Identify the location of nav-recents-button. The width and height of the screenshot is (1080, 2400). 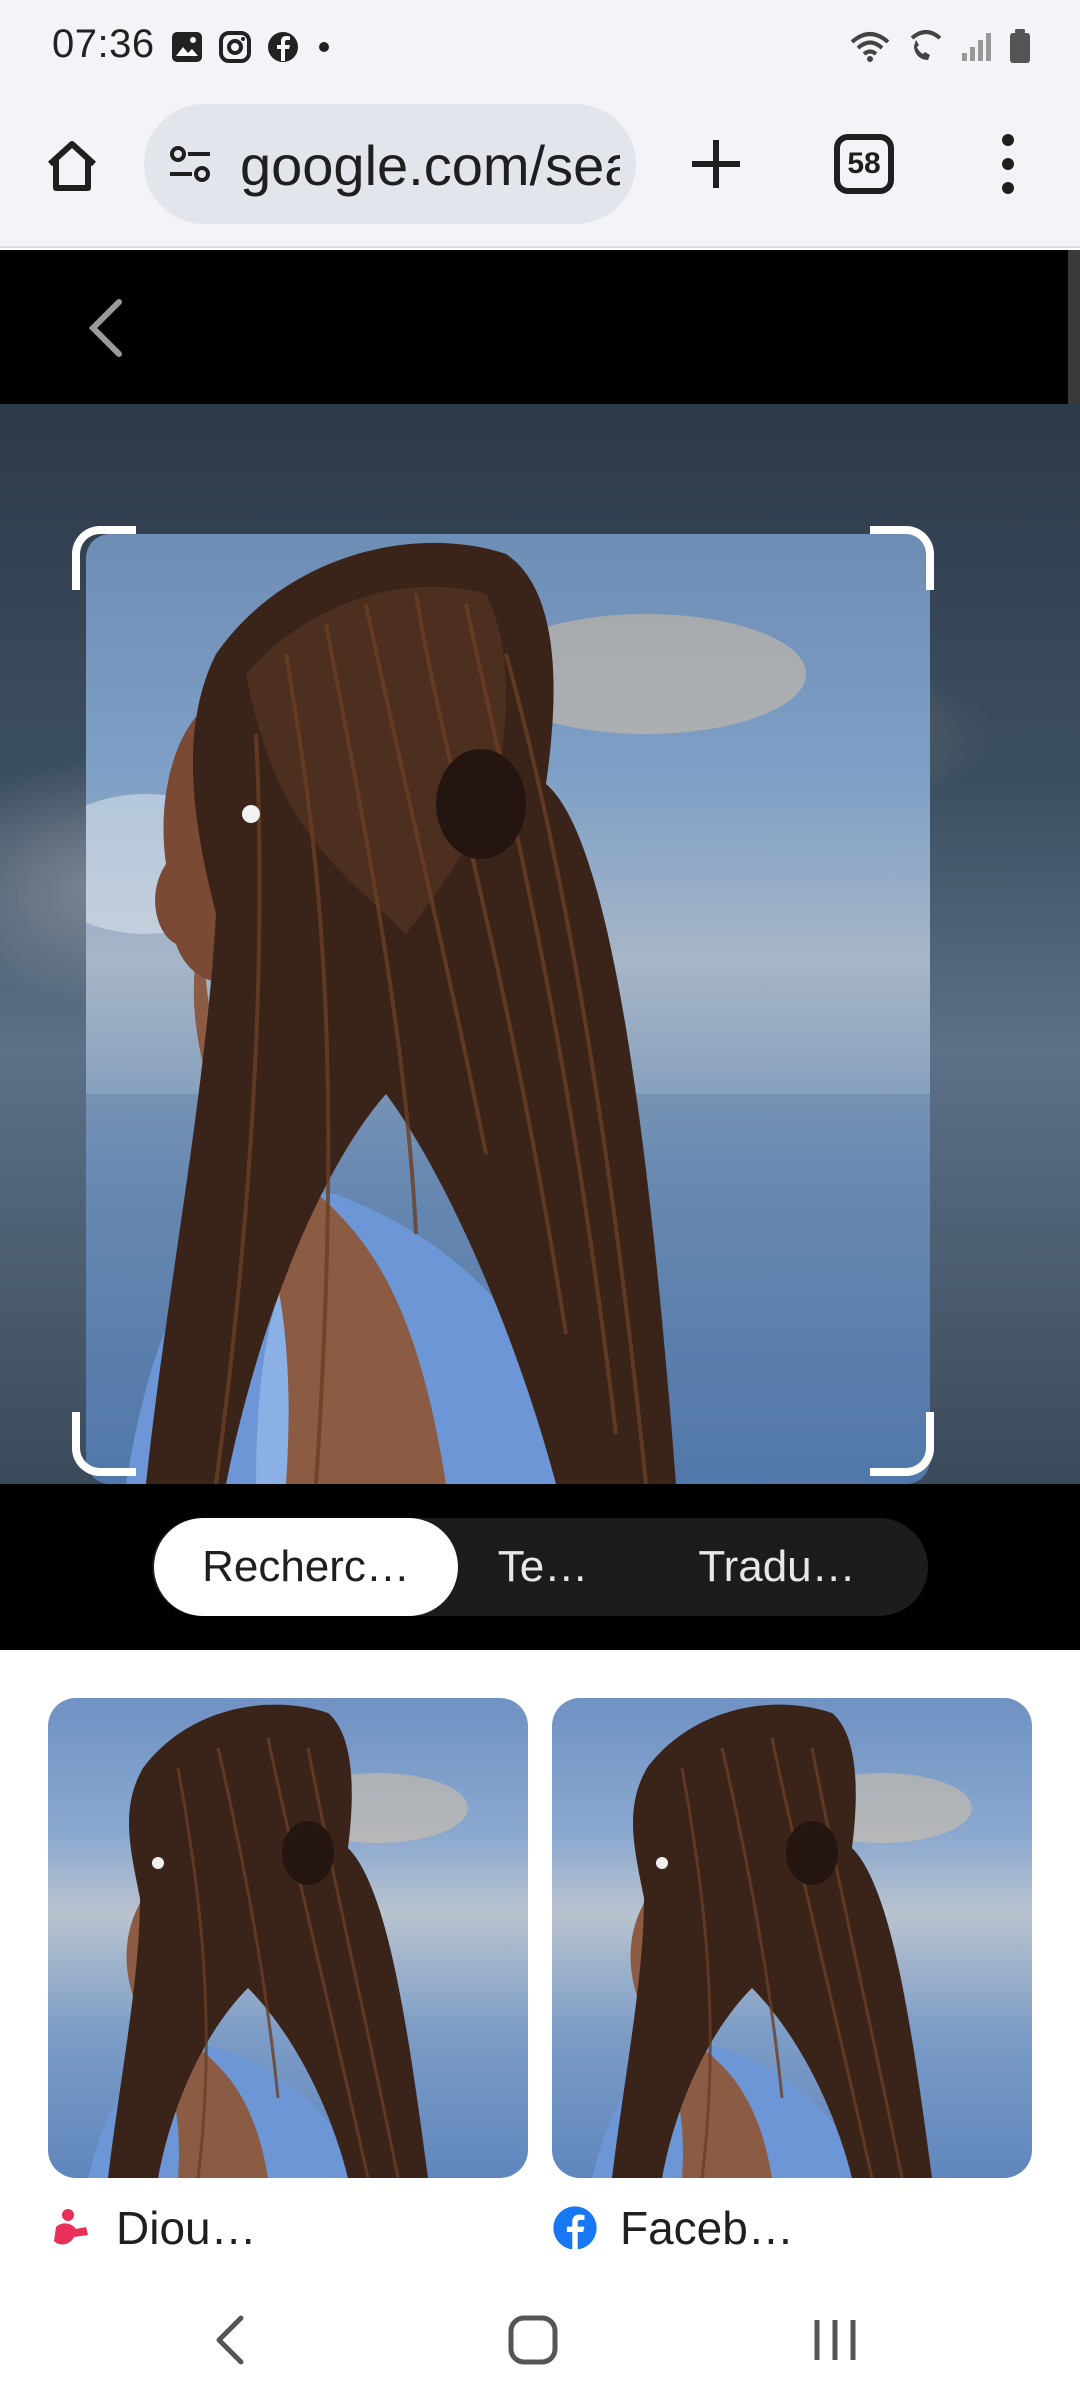
(835, 2340).